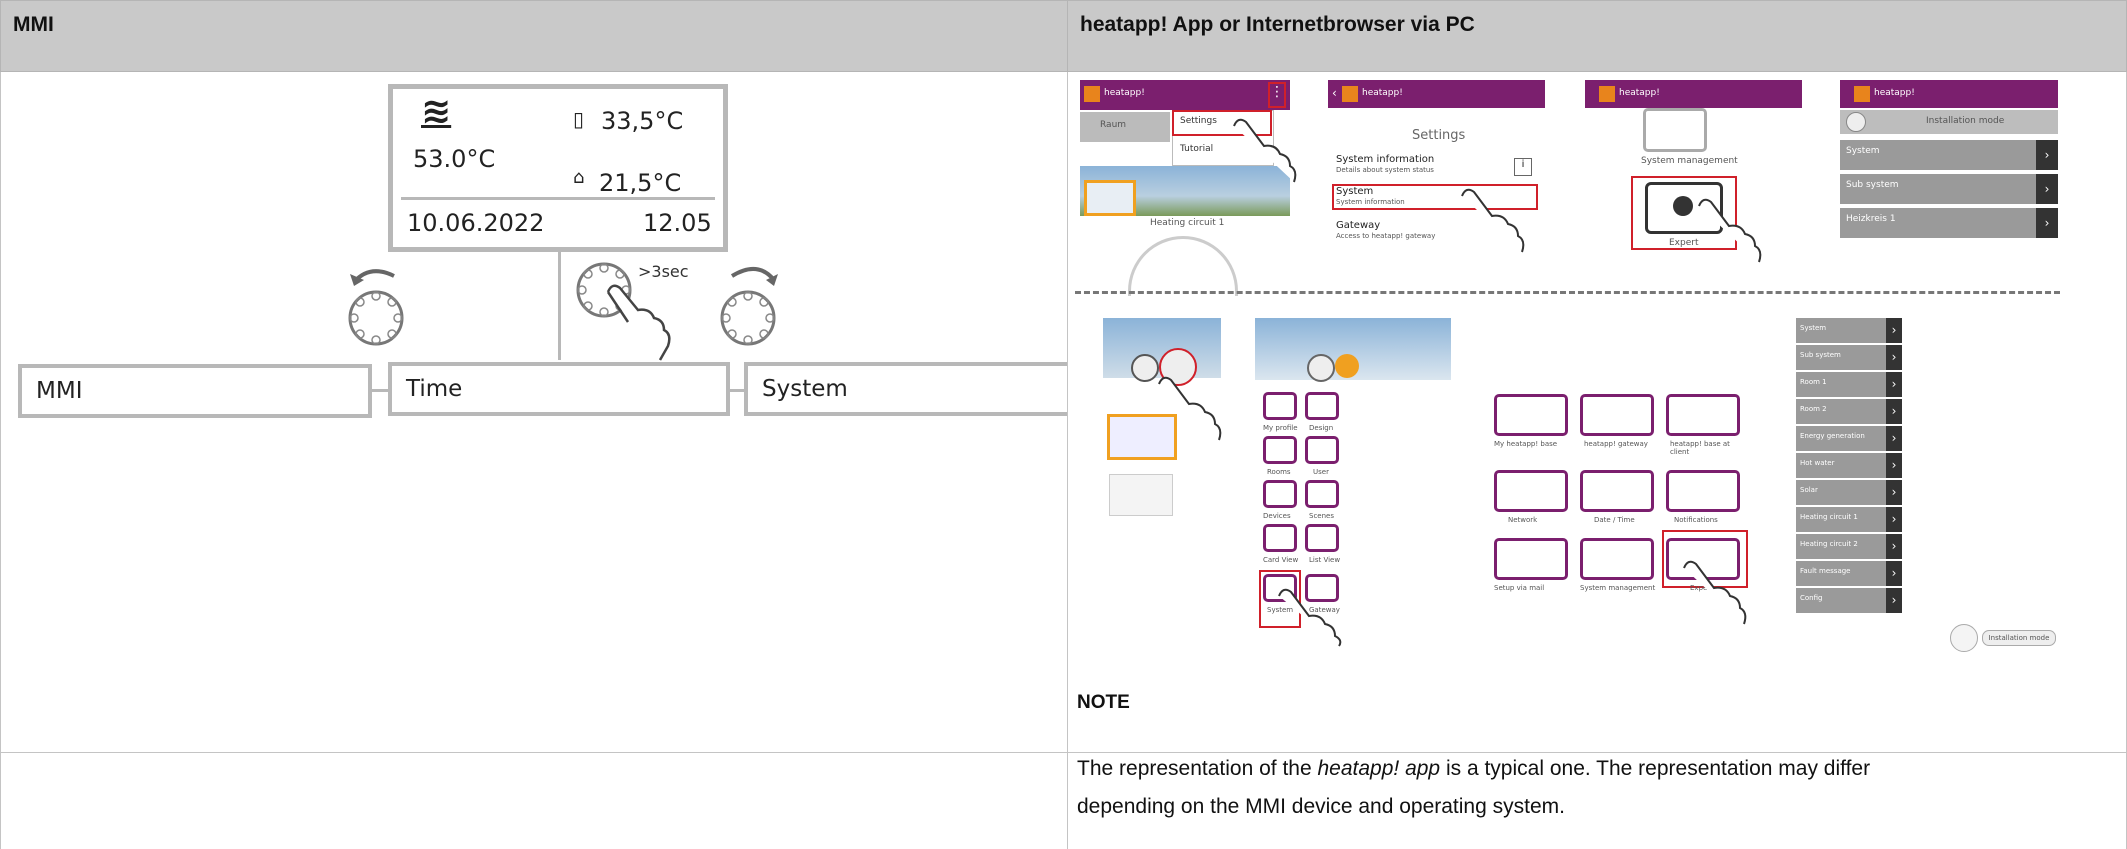 This screenshot has height=849, width=2127. Describe the element at coordinates (579, 177) in the screenshot. I see `thermometer-icon: ⌂` at that location.